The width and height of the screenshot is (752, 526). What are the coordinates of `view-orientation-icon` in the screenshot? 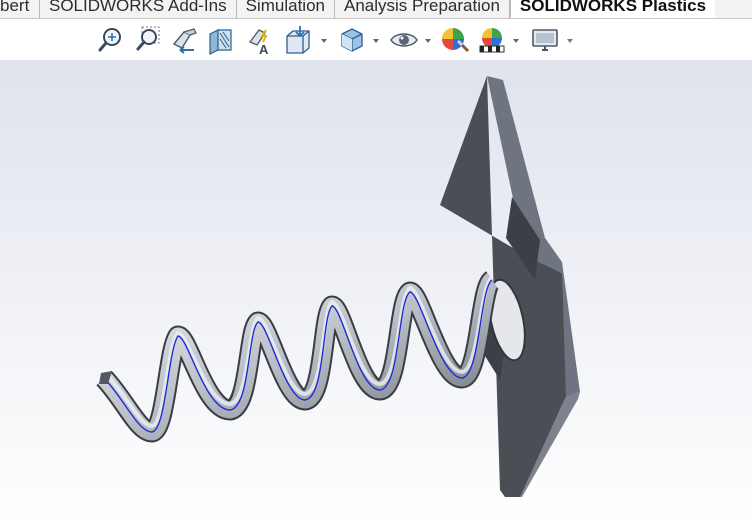 It's located at (299, 40).